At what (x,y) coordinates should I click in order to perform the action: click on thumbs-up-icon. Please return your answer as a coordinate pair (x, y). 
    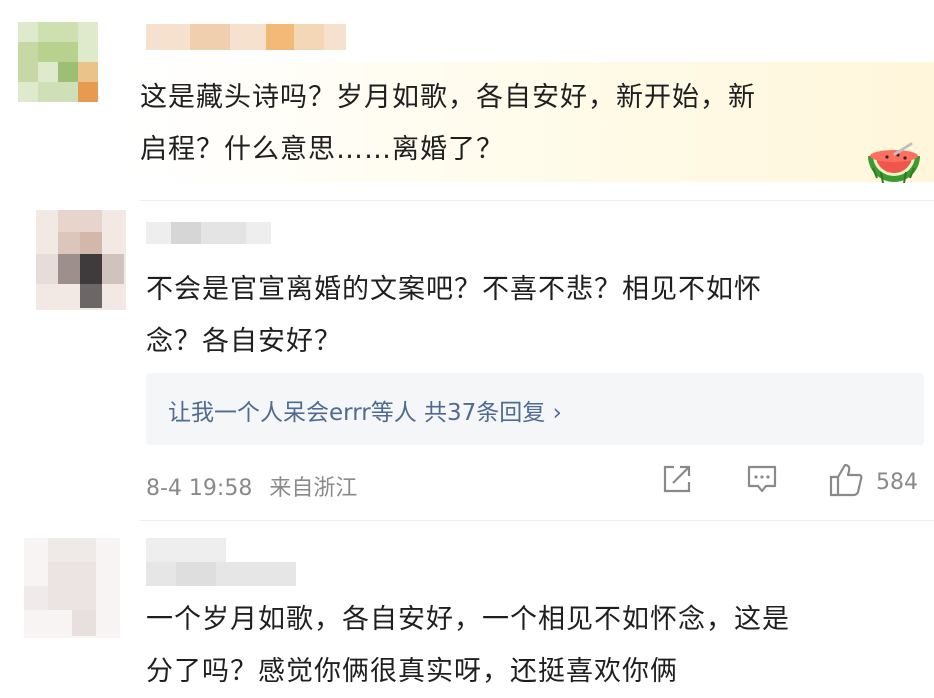
    Looking at the image, I should click on (846, 480).